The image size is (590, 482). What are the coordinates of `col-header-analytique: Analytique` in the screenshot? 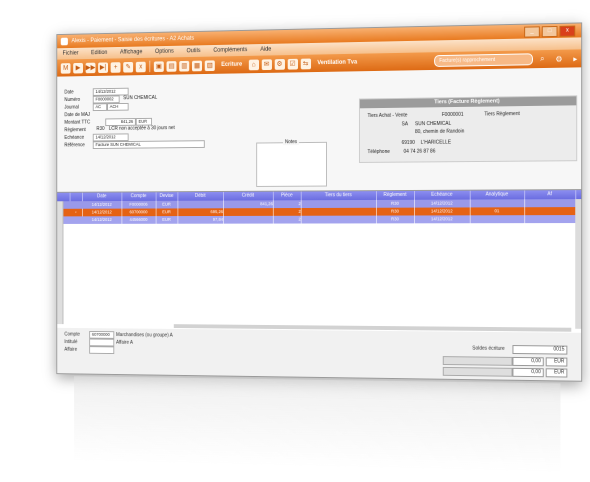 It's located at (497, 194).